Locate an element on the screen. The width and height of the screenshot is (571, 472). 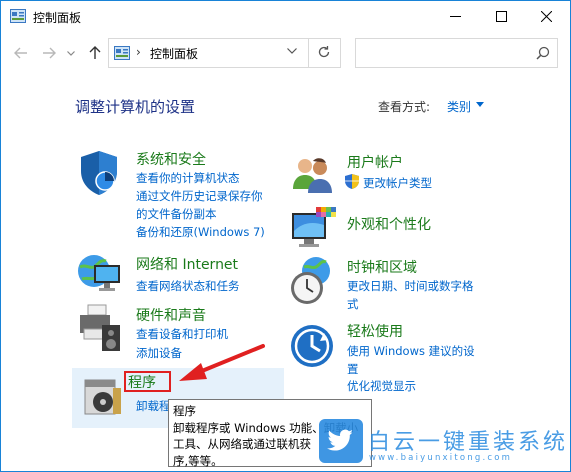
window-title: 控制面板 is located at coordinates (57, 18).